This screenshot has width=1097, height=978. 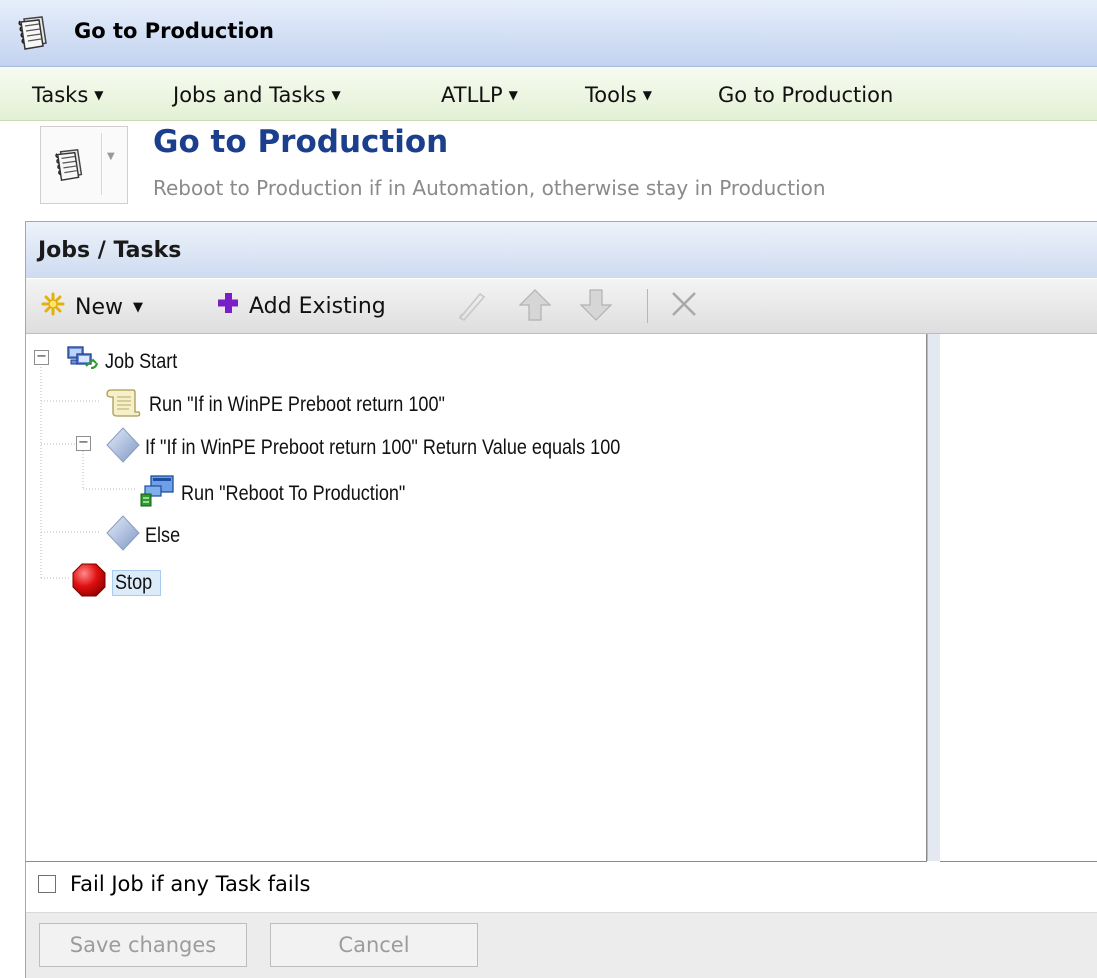 I want to click on delete-x-icon, so click(x=684, y=304).